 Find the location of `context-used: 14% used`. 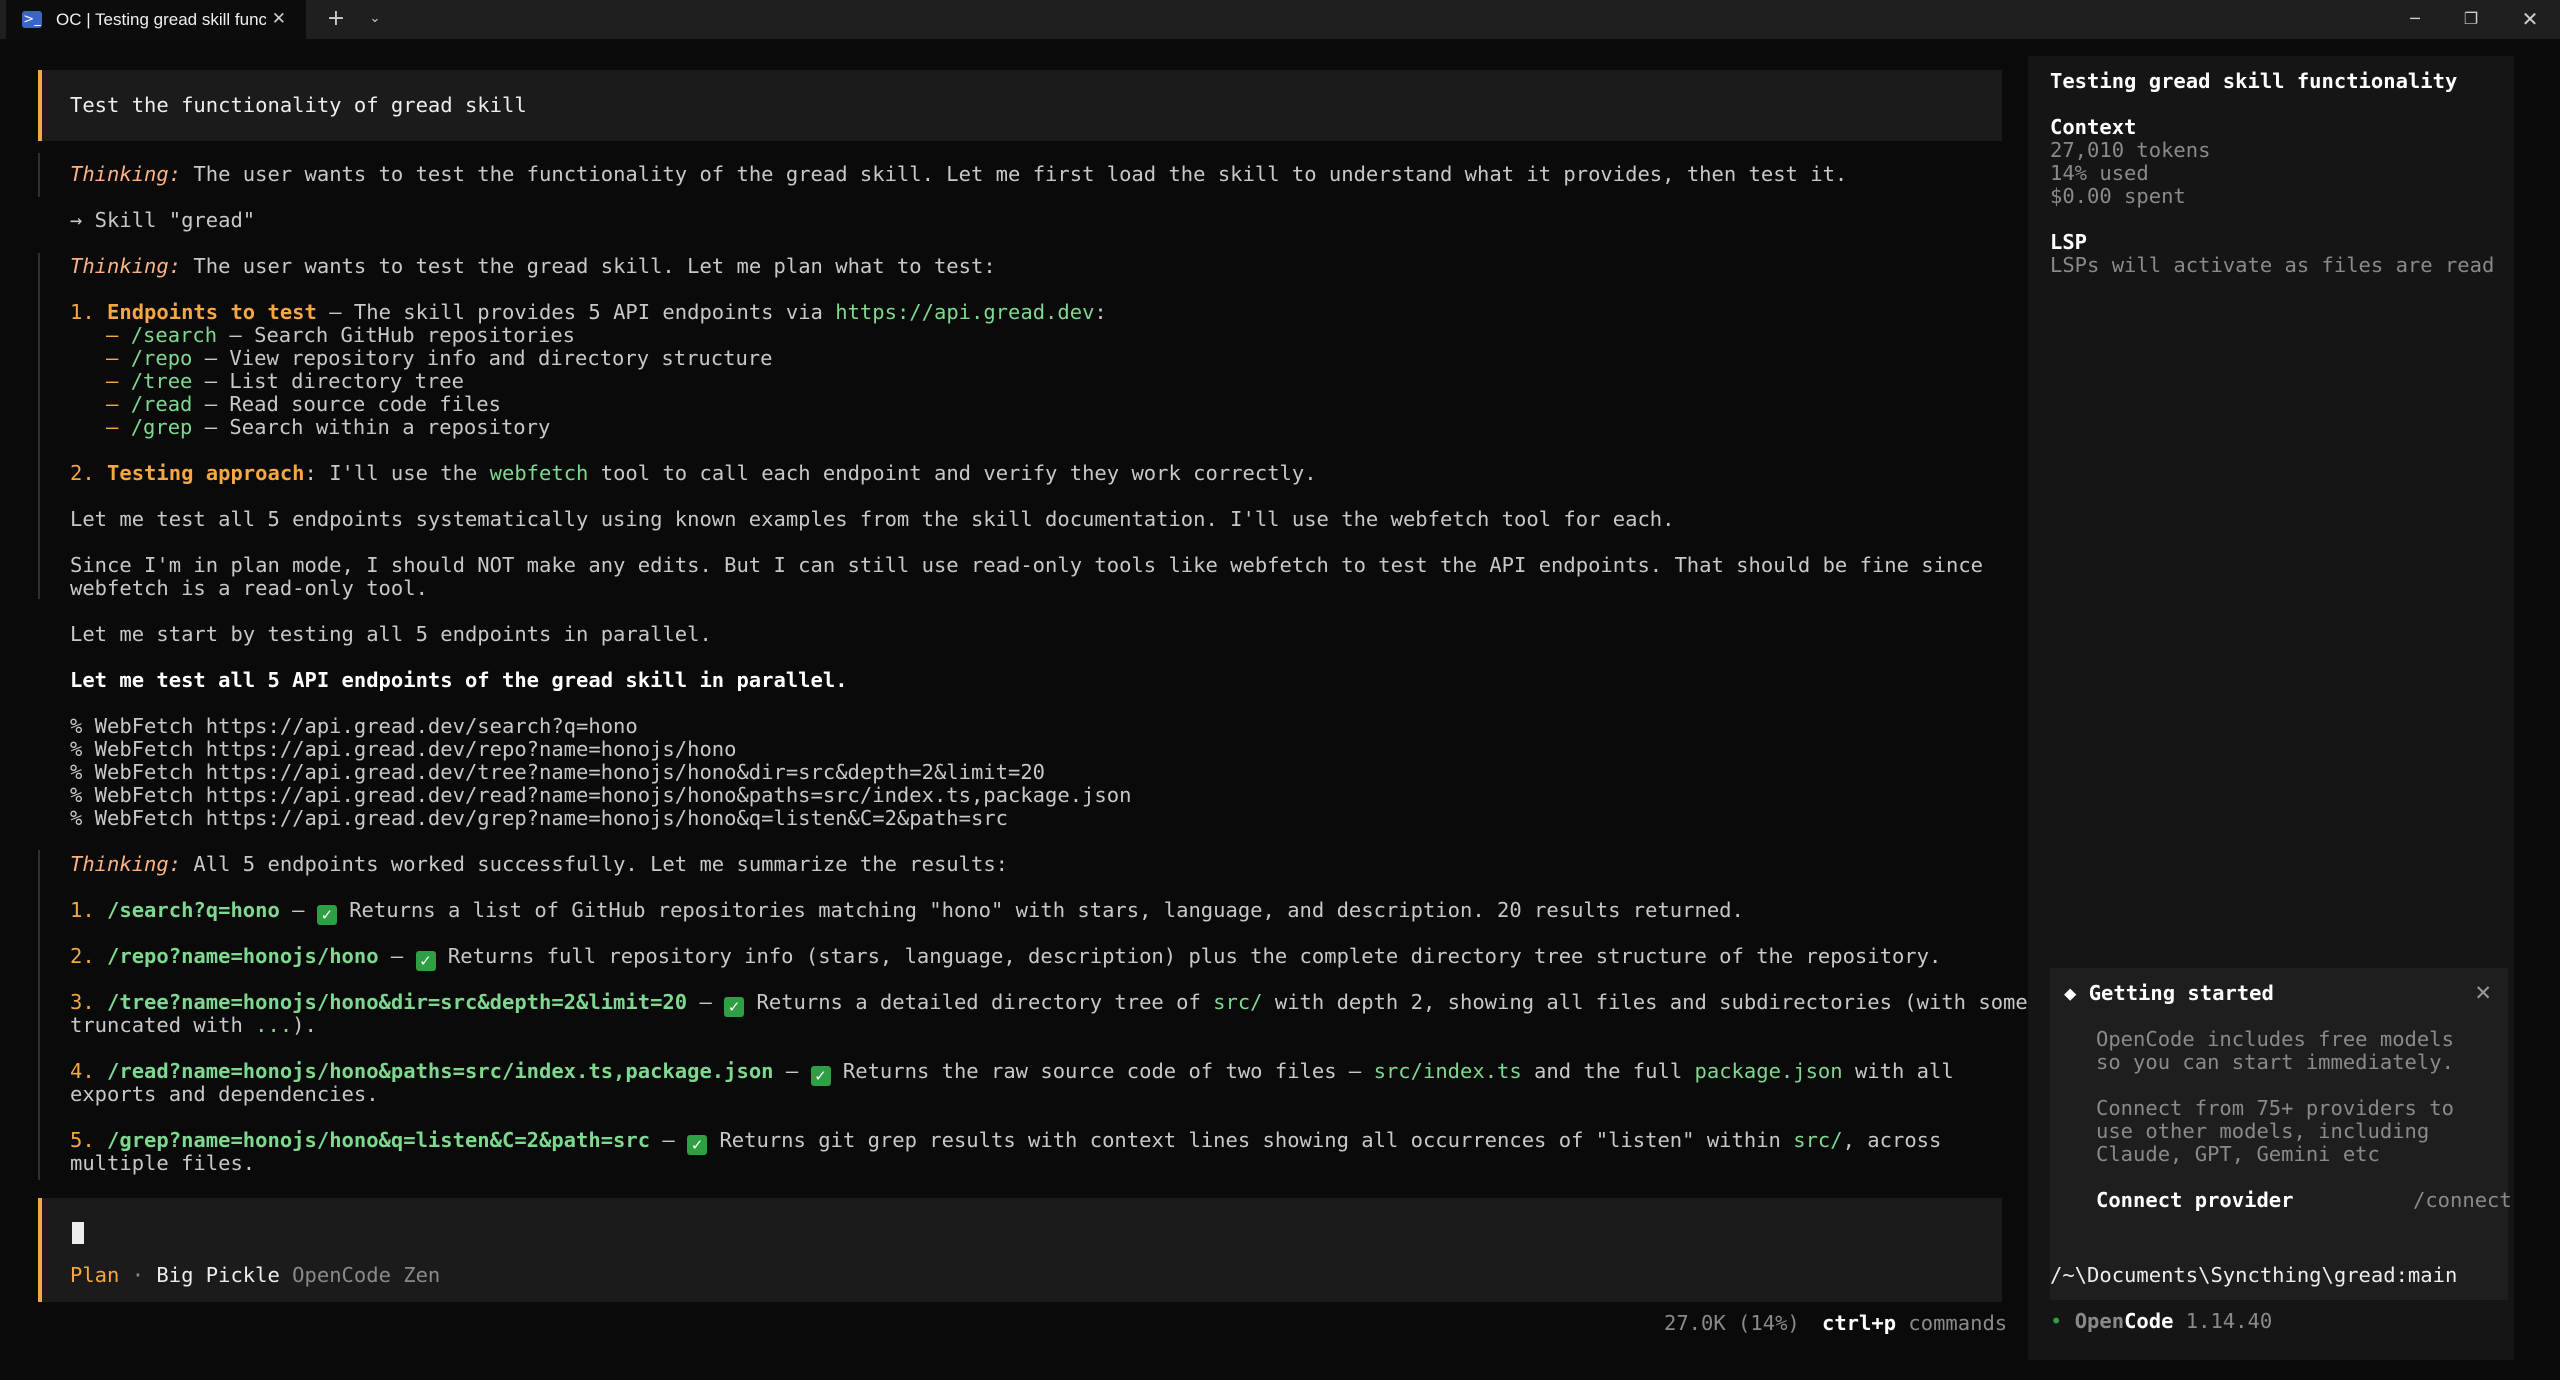

context-used: 14% used is located at coordinates (2099, 173).